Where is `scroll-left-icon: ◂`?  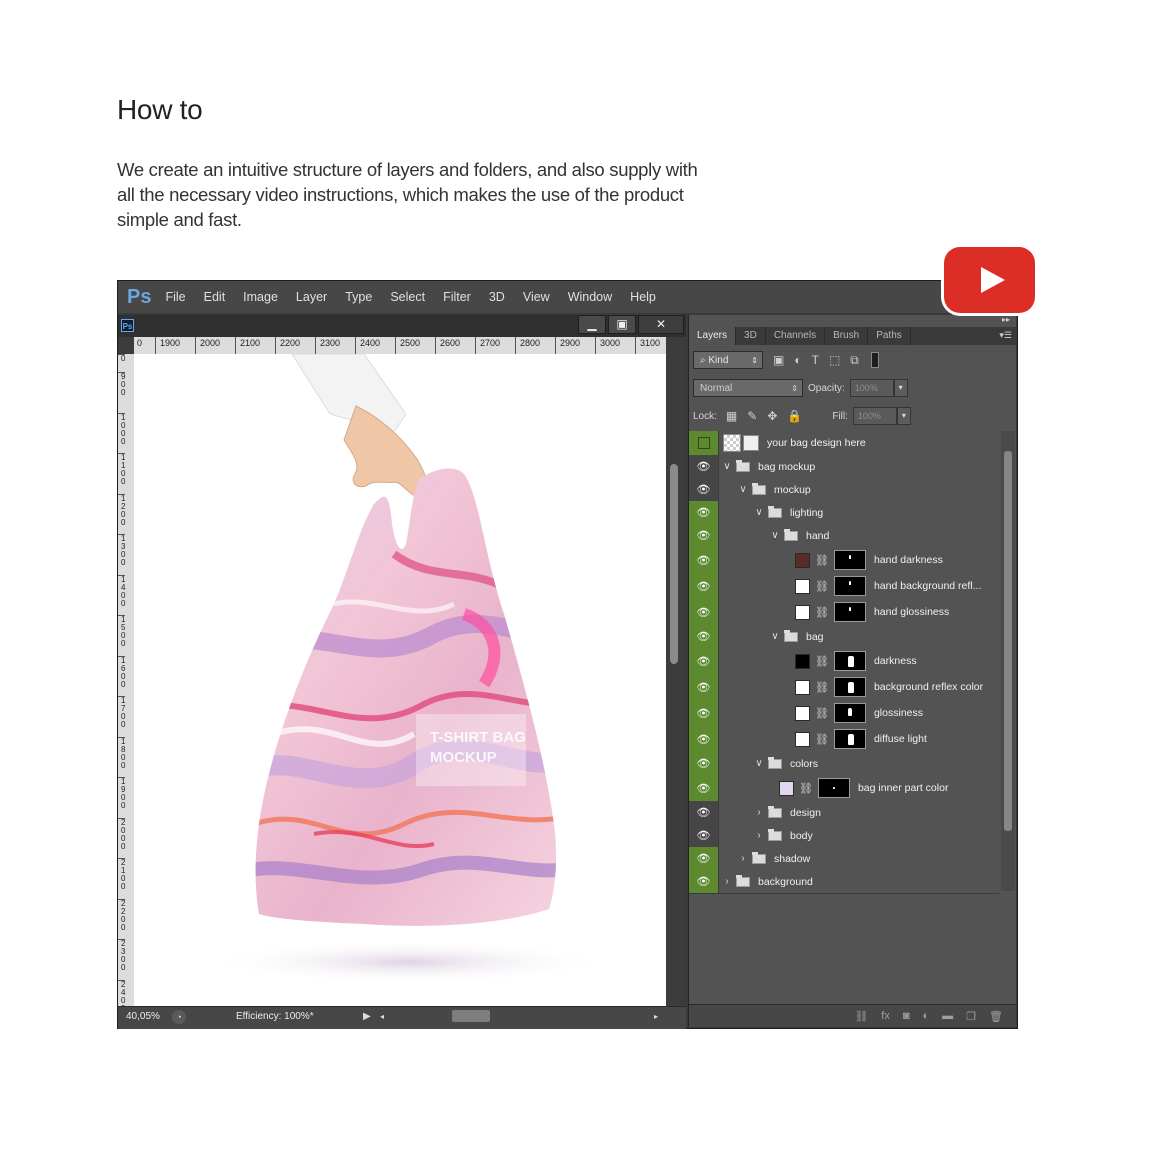 scroll-left-icon: ◂ is located at coordinates (382, 1016).